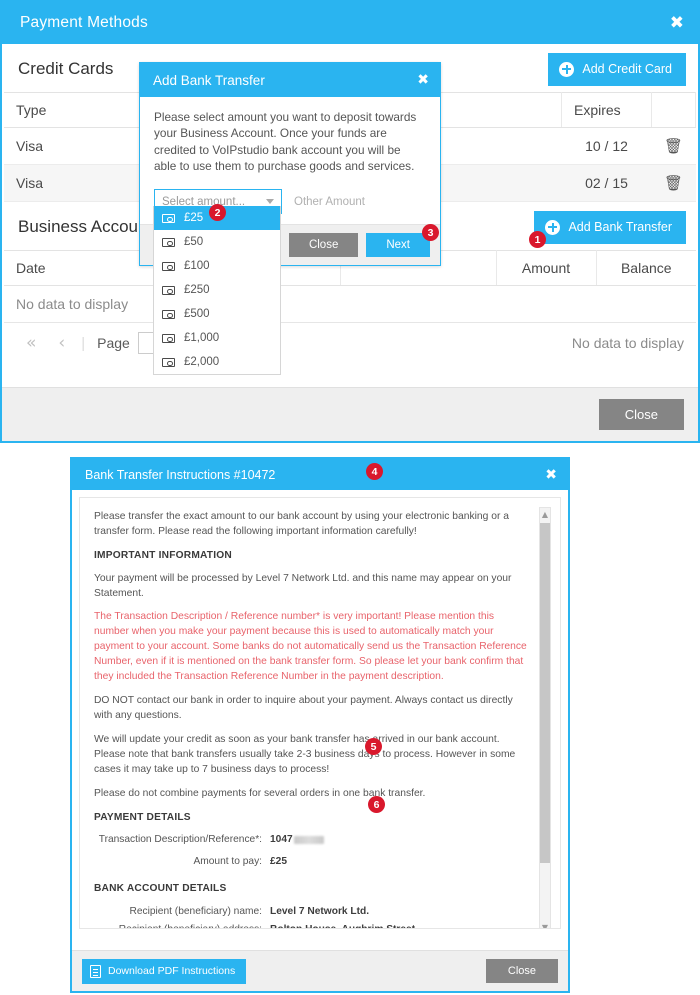 Image resolution: width=700 pixels, height=995 pixels. I want to click on add-bank-transfer-header: Add Bank Transfer ✖, so click(290, 80).